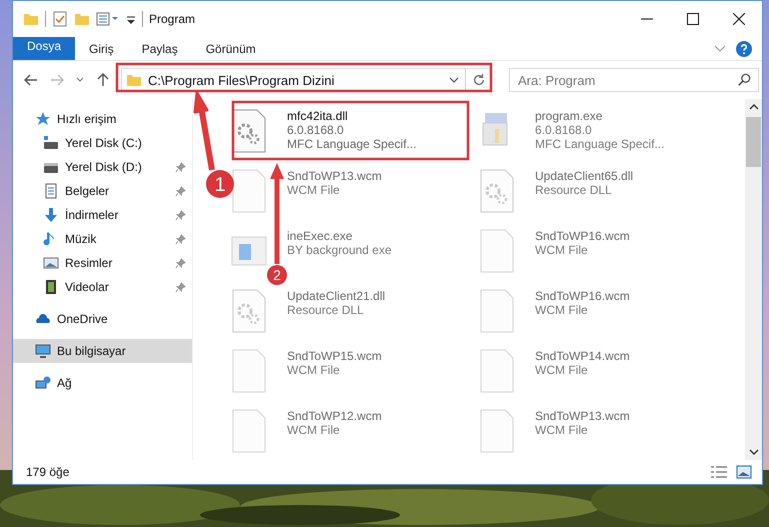 This screenshot has height=527, width=769. Describe the element at coordinates (102, 319) in the screenshot. I see `sidebar-item: OneDrive` at that location.